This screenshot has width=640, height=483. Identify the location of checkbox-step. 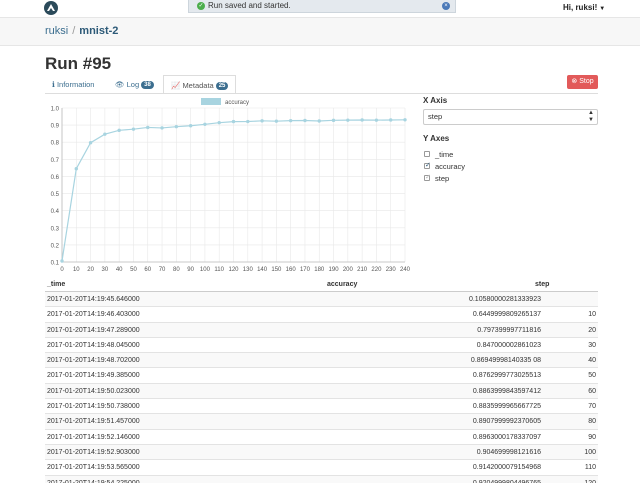
(427, 177).